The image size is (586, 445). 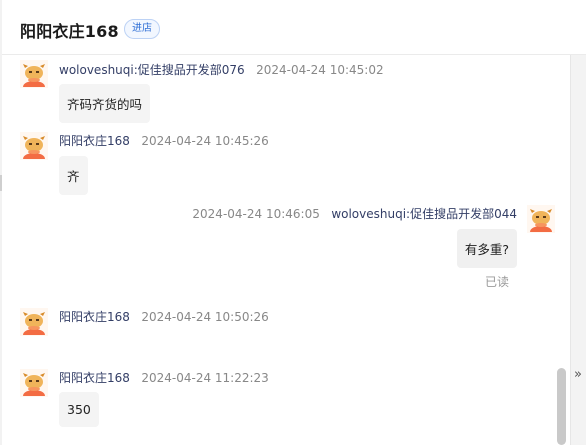 What do you see at coordinates (205, 141) in the screenshot?
I see `message-time: 2024-04-24 10:45:26` at bounding box center [205, 141].